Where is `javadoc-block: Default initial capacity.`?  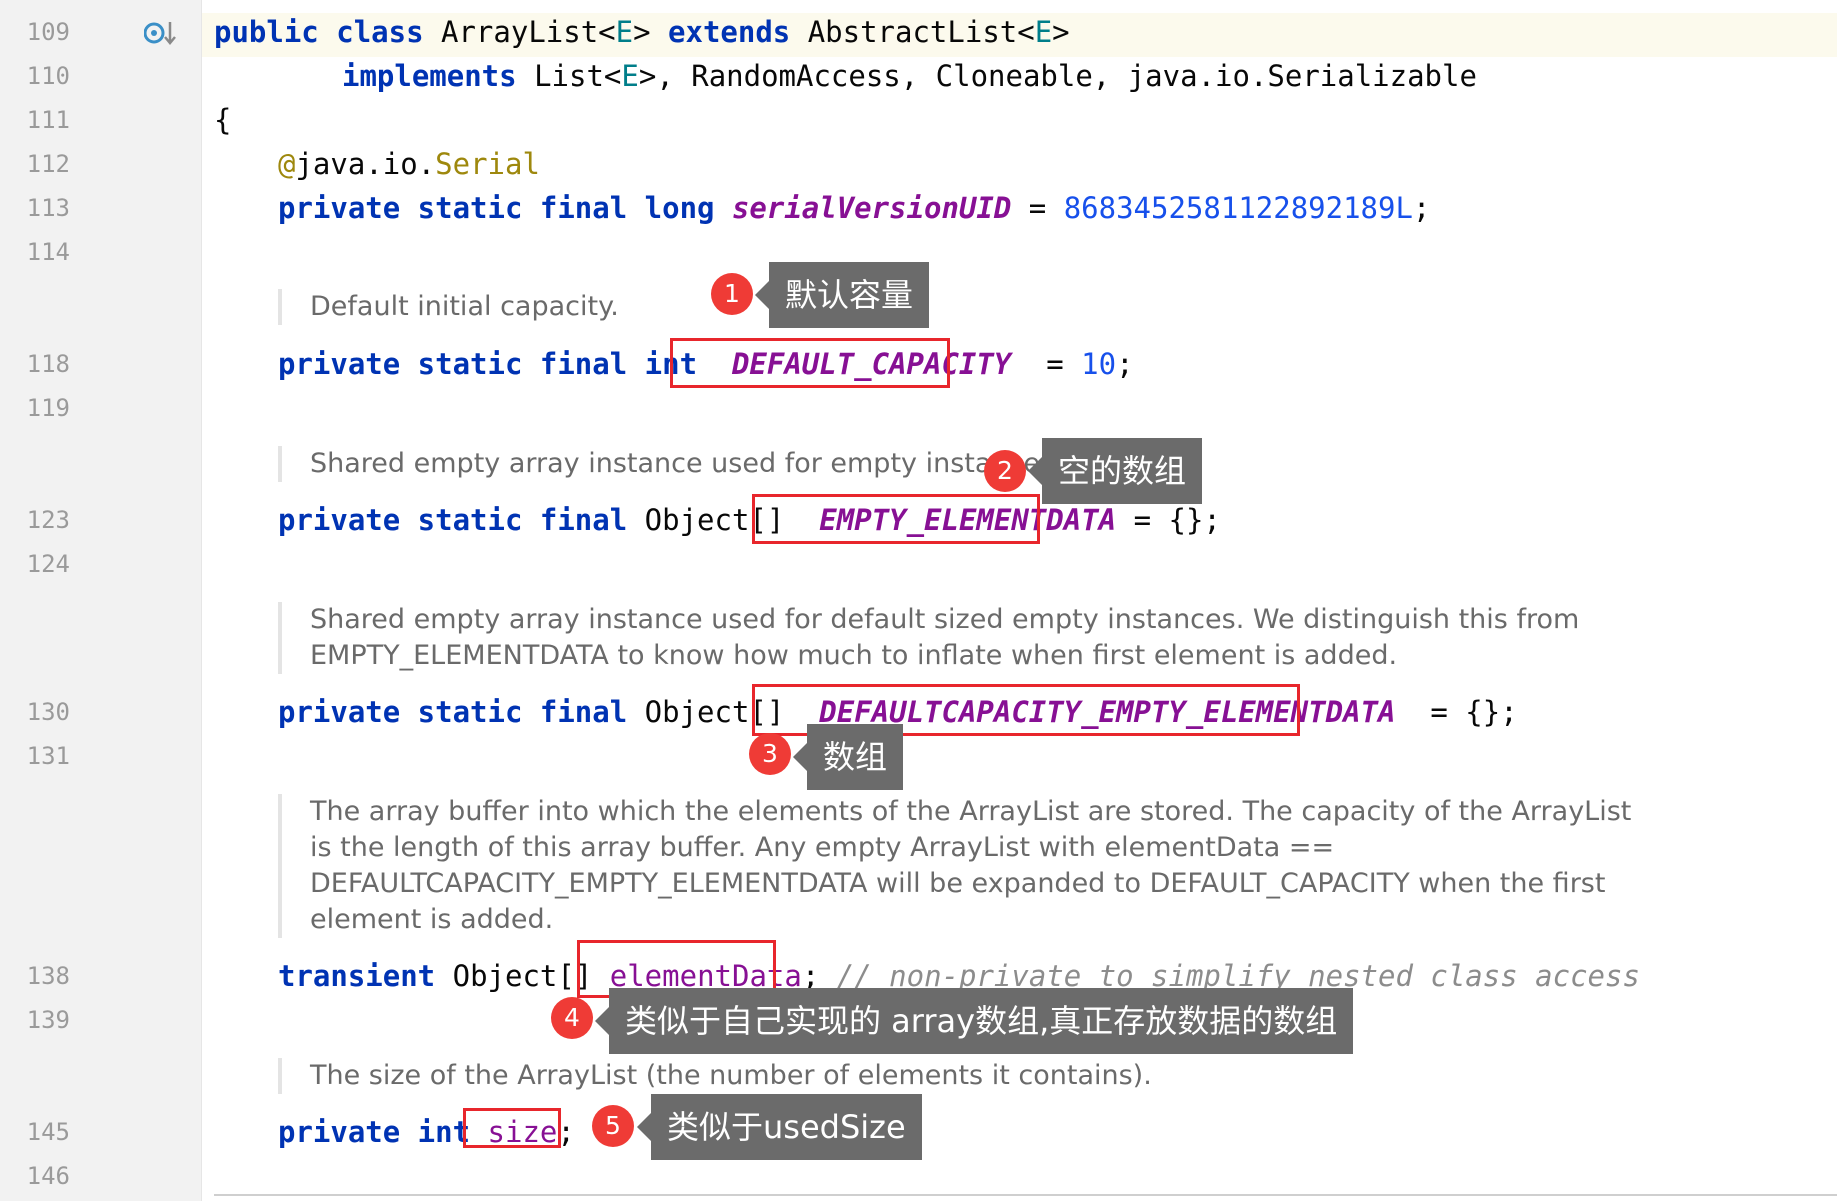
javadoc-block: Default initial capacity. is located at coordinates (448, 307).